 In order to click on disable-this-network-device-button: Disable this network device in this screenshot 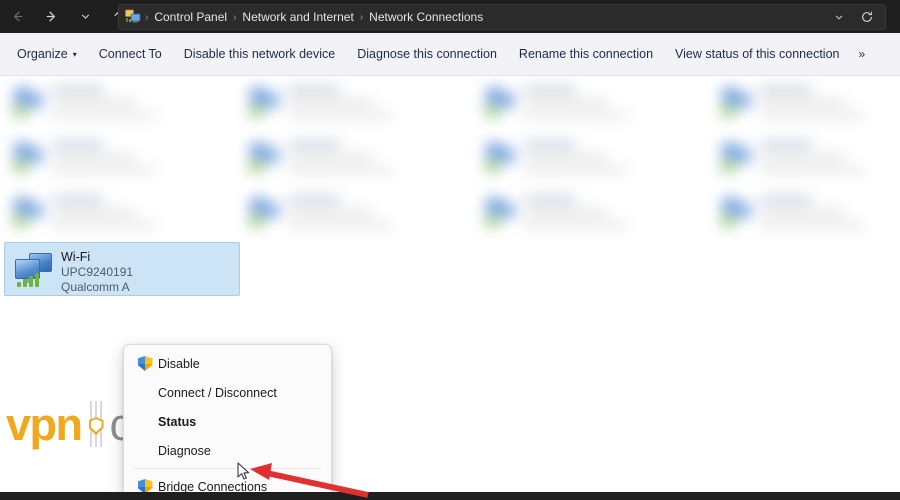, I will do `click(259, 54)`.